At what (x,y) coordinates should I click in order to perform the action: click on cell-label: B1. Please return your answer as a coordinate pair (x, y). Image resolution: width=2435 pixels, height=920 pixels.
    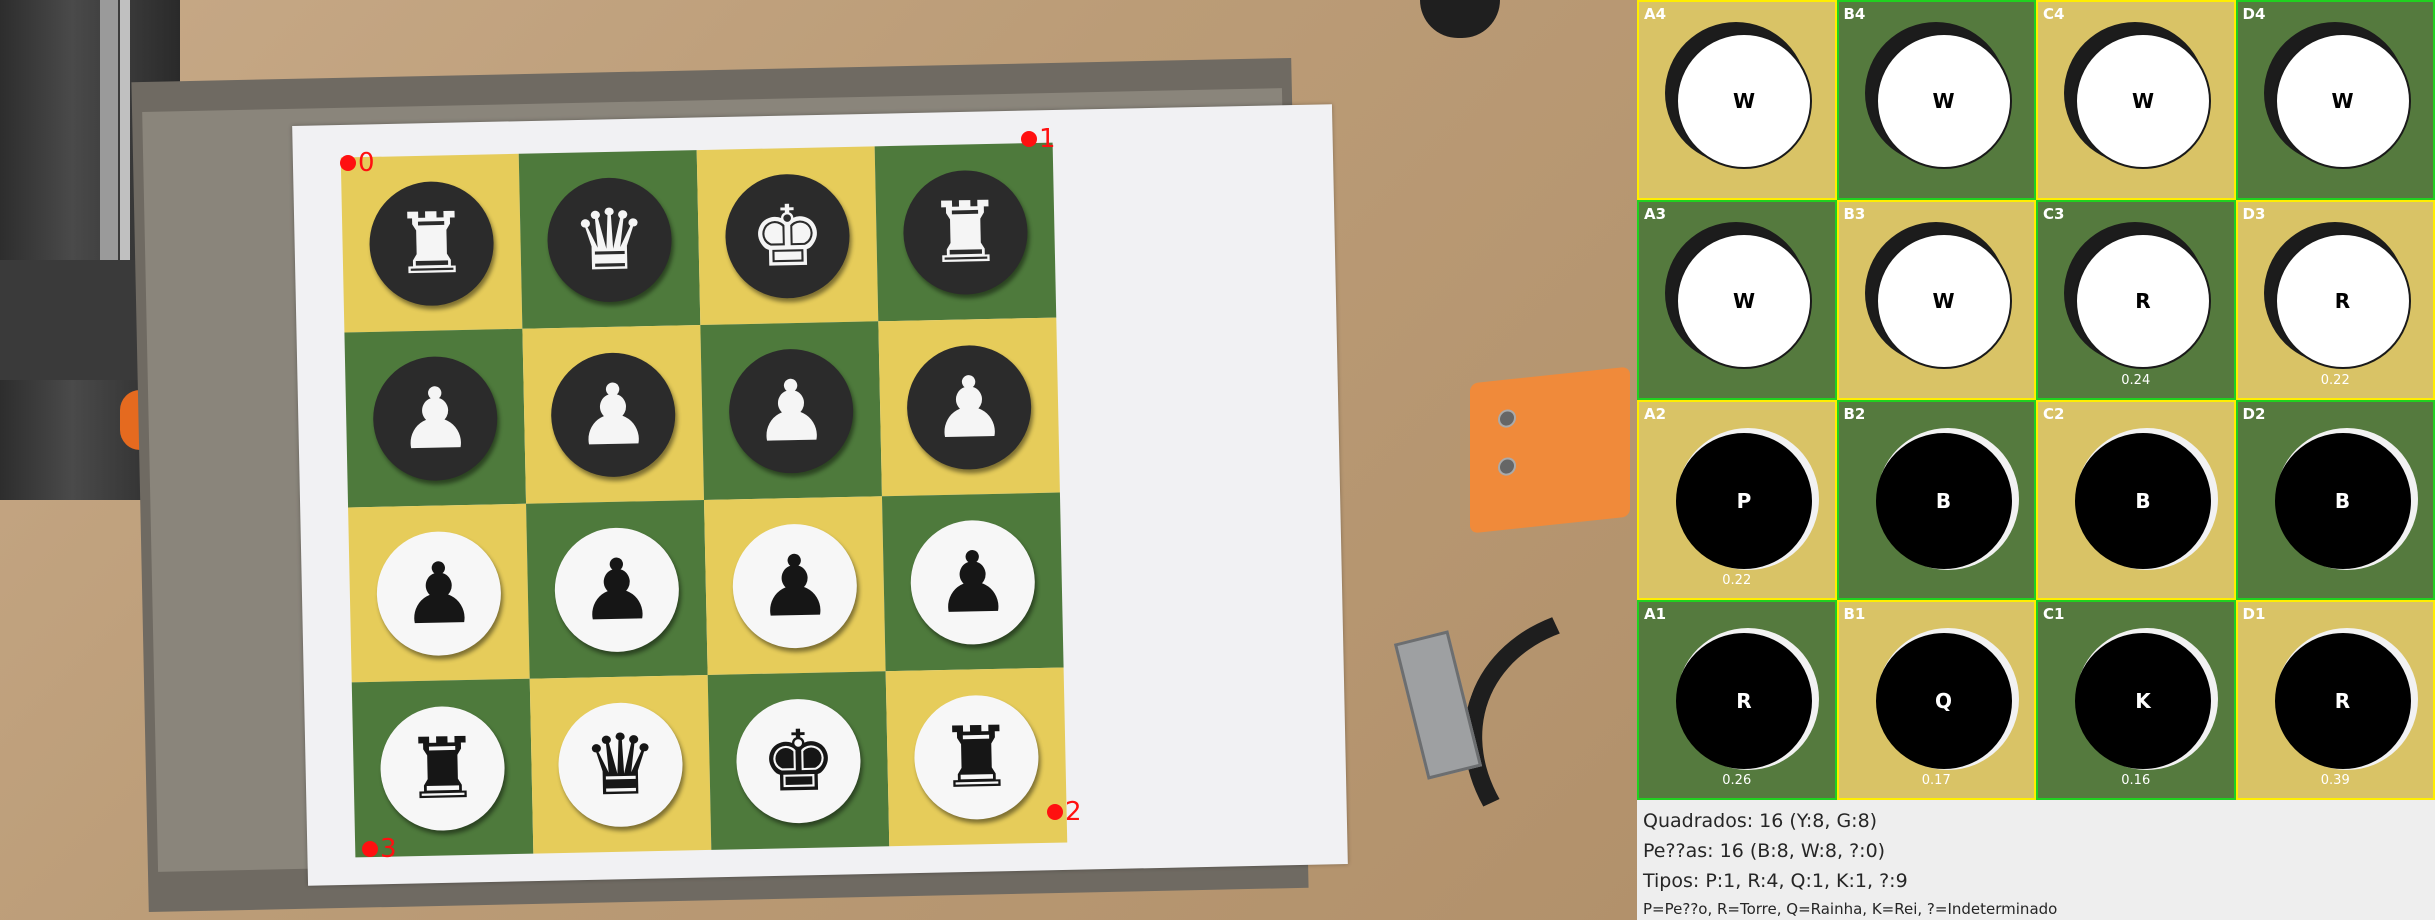
    Looking at the image, I should click on (1854, 614).